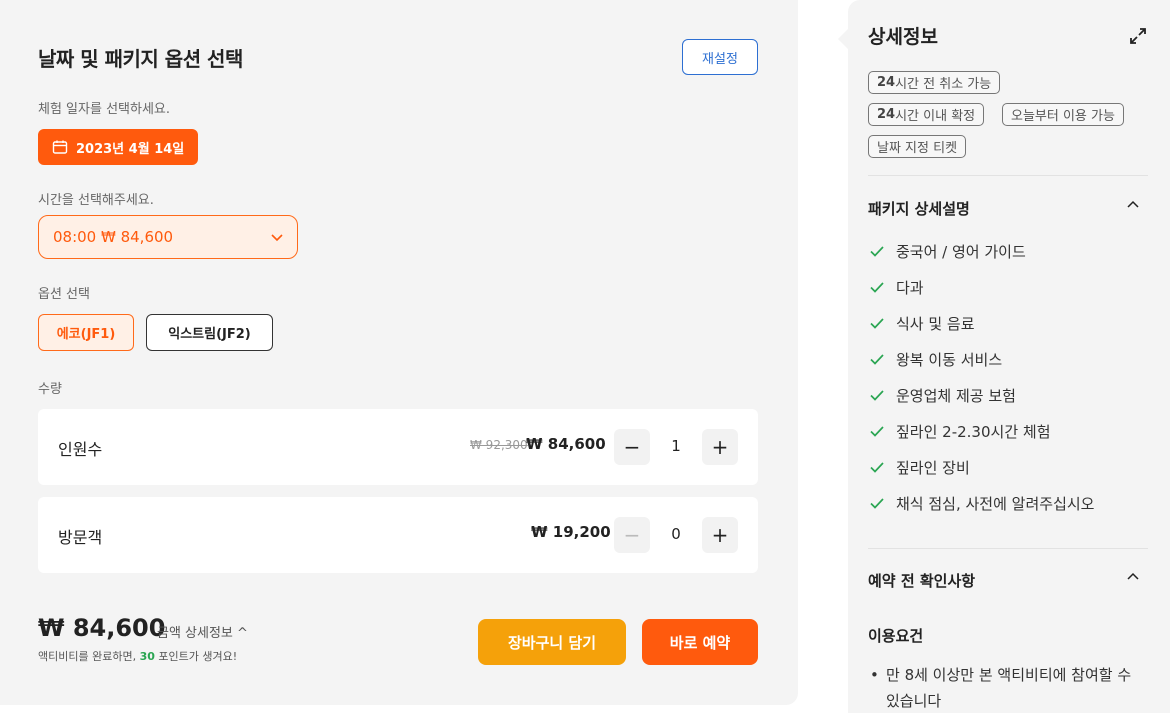 The height and width of the screenshot is (713, 1170). Describe the element at coordinates (903, 37) in the screenshot. I see `details-title: 상세정보` at that location.